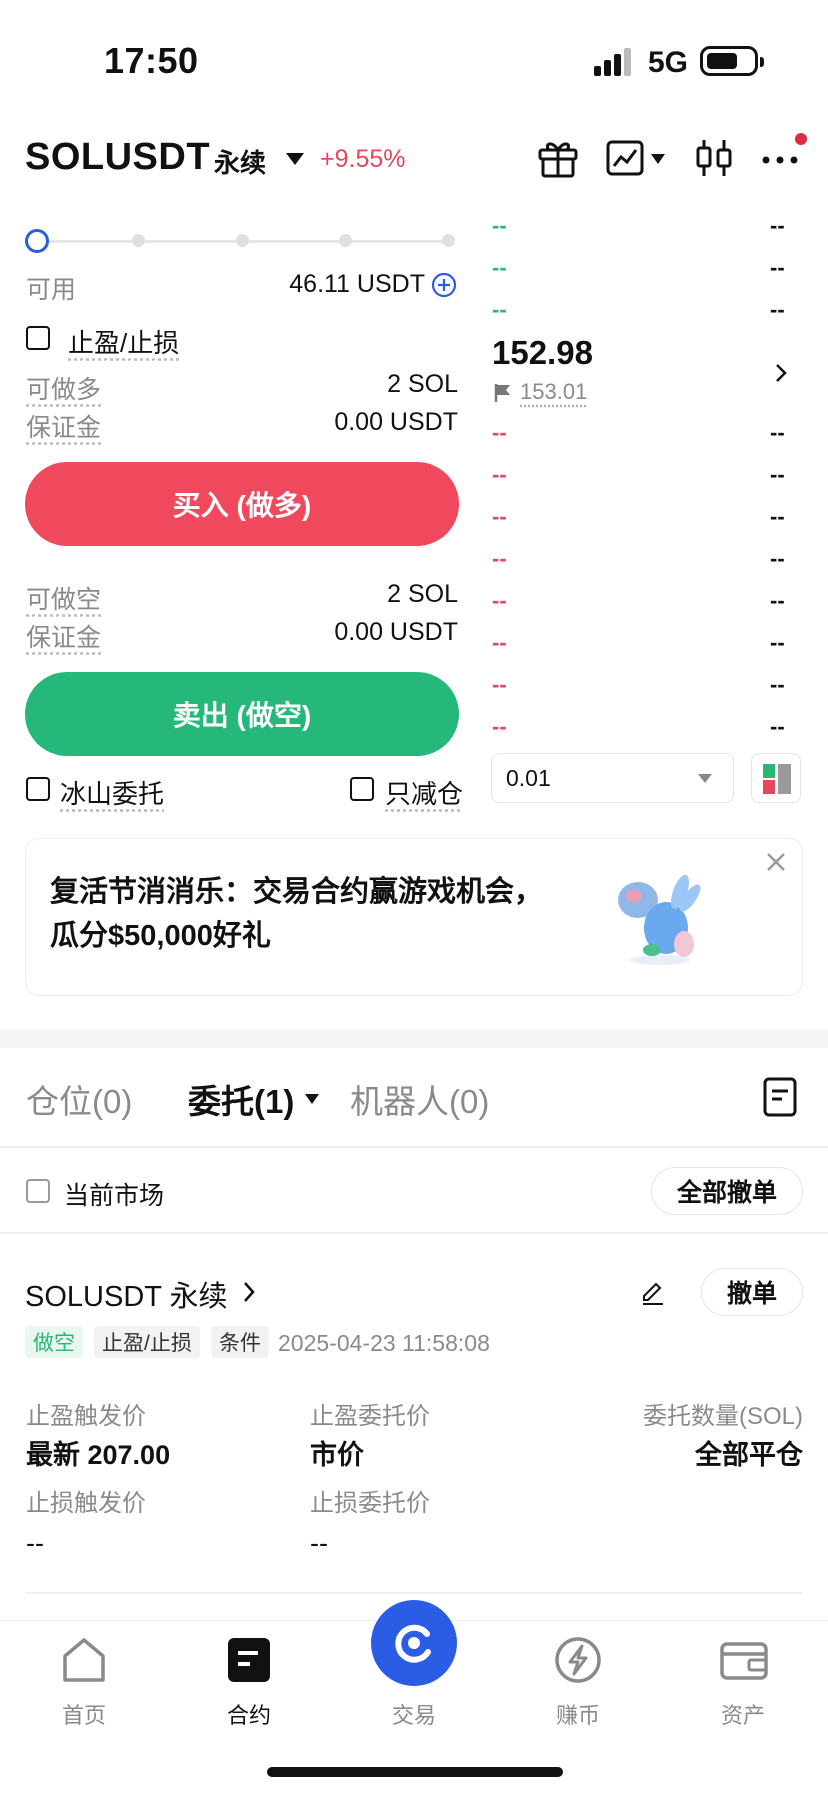  What do you see at coordinates (54, 1342) in the screenshot?
I see `tag-side: 做空` at bounding box center [54, 1342].